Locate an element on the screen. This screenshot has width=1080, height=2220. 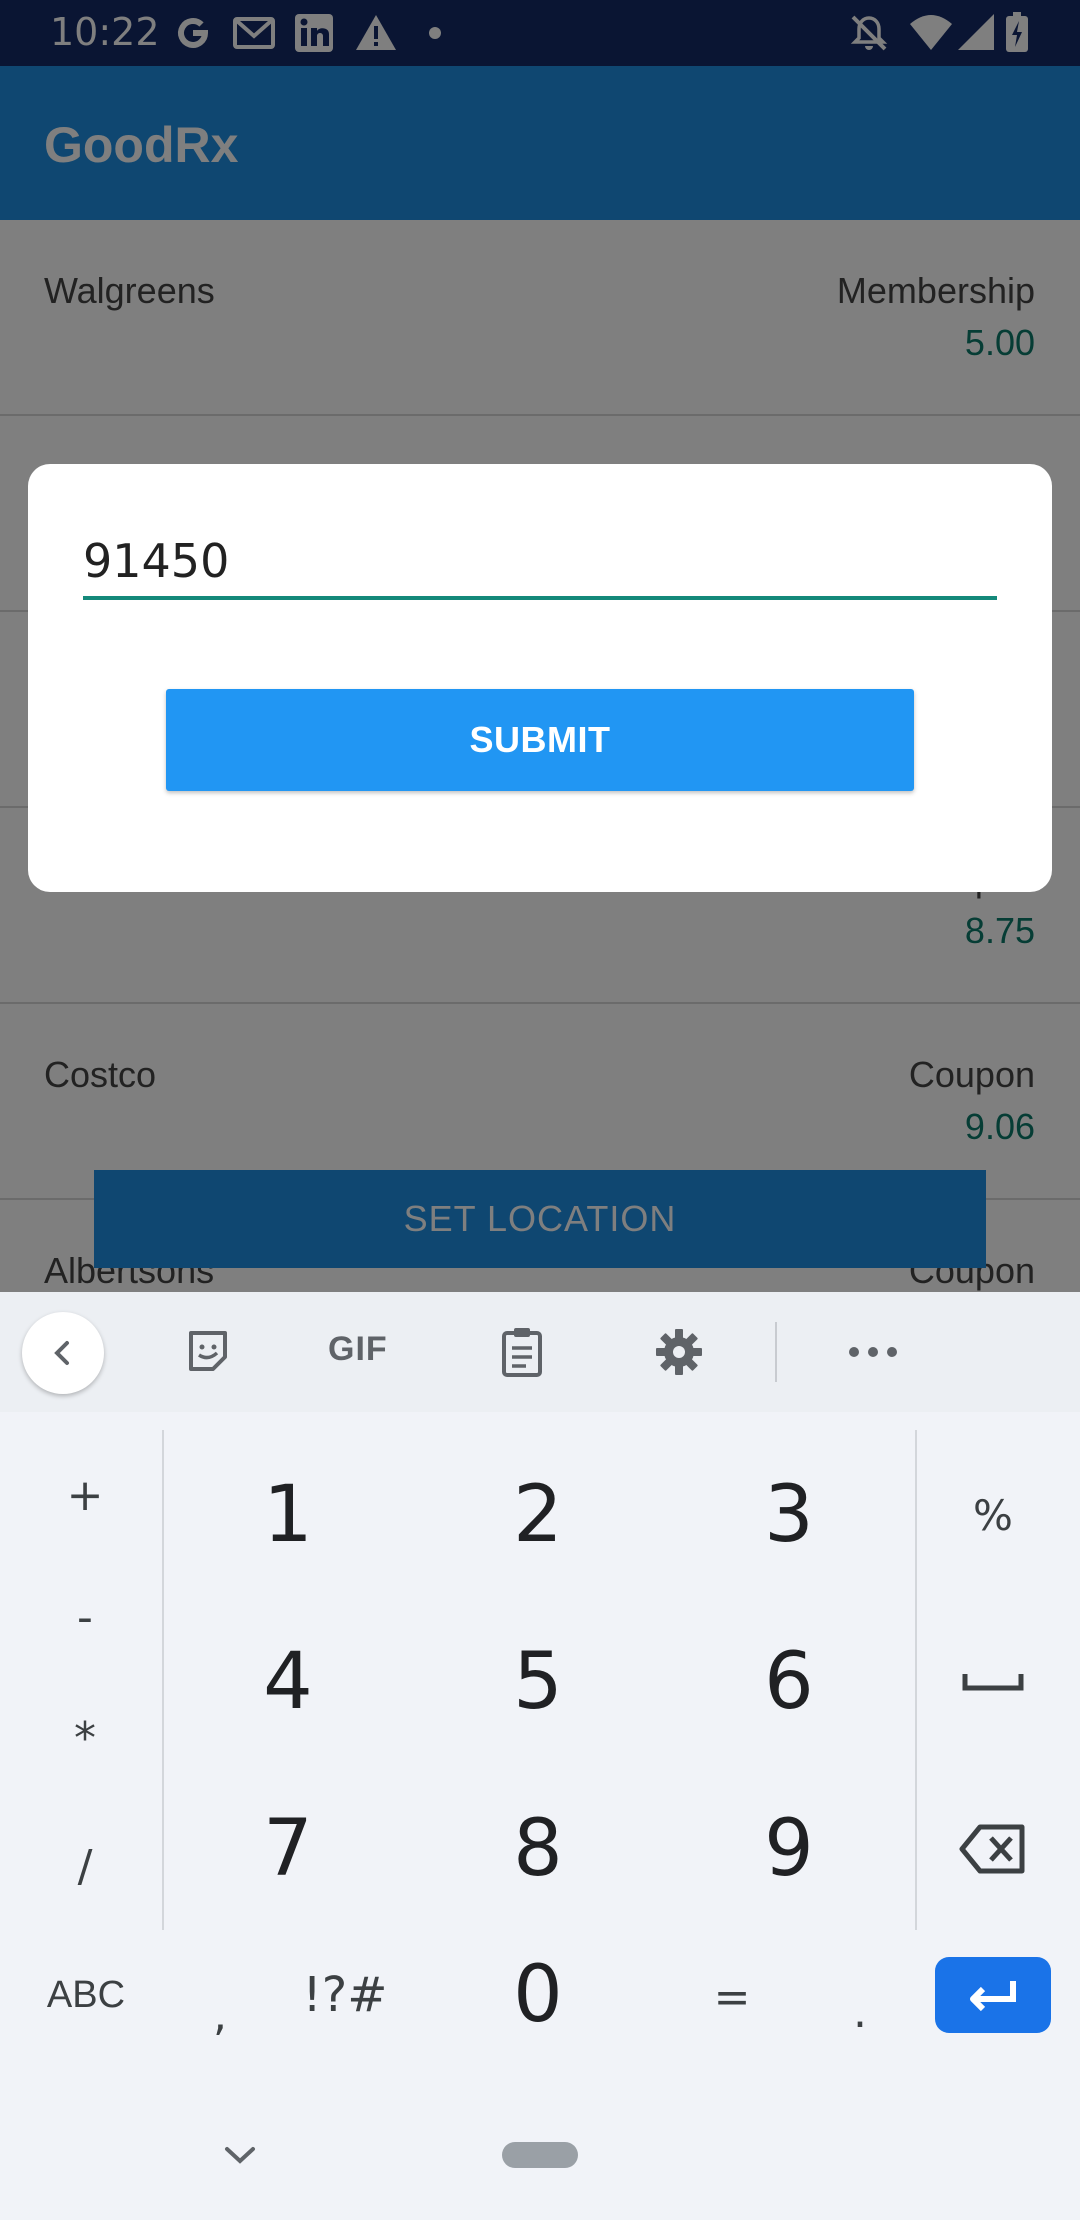
key-8: 8 is located at coordinates (538, 1849).